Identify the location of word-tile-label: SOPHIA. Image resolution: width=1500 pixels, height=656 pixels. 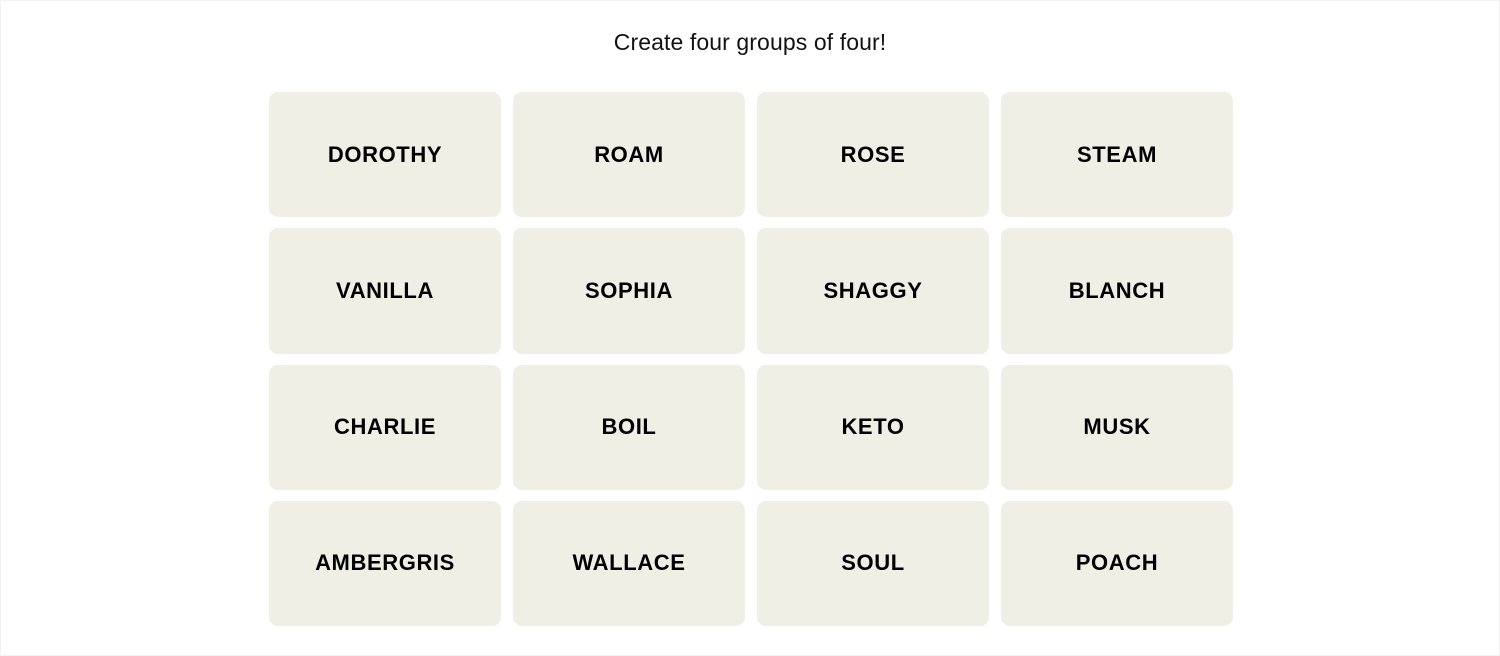
(629, 290).